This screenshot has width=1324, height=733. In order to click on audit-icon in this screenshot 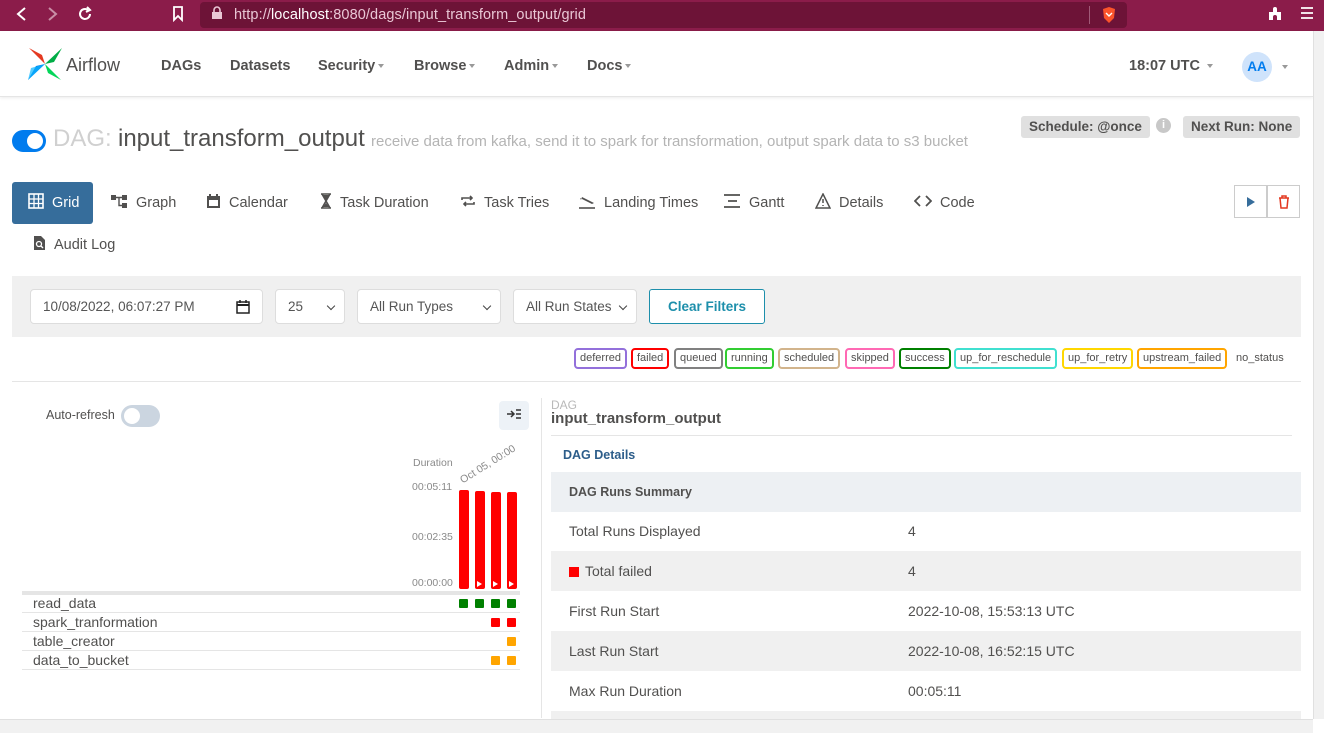, I will do `click(39, 245)`.